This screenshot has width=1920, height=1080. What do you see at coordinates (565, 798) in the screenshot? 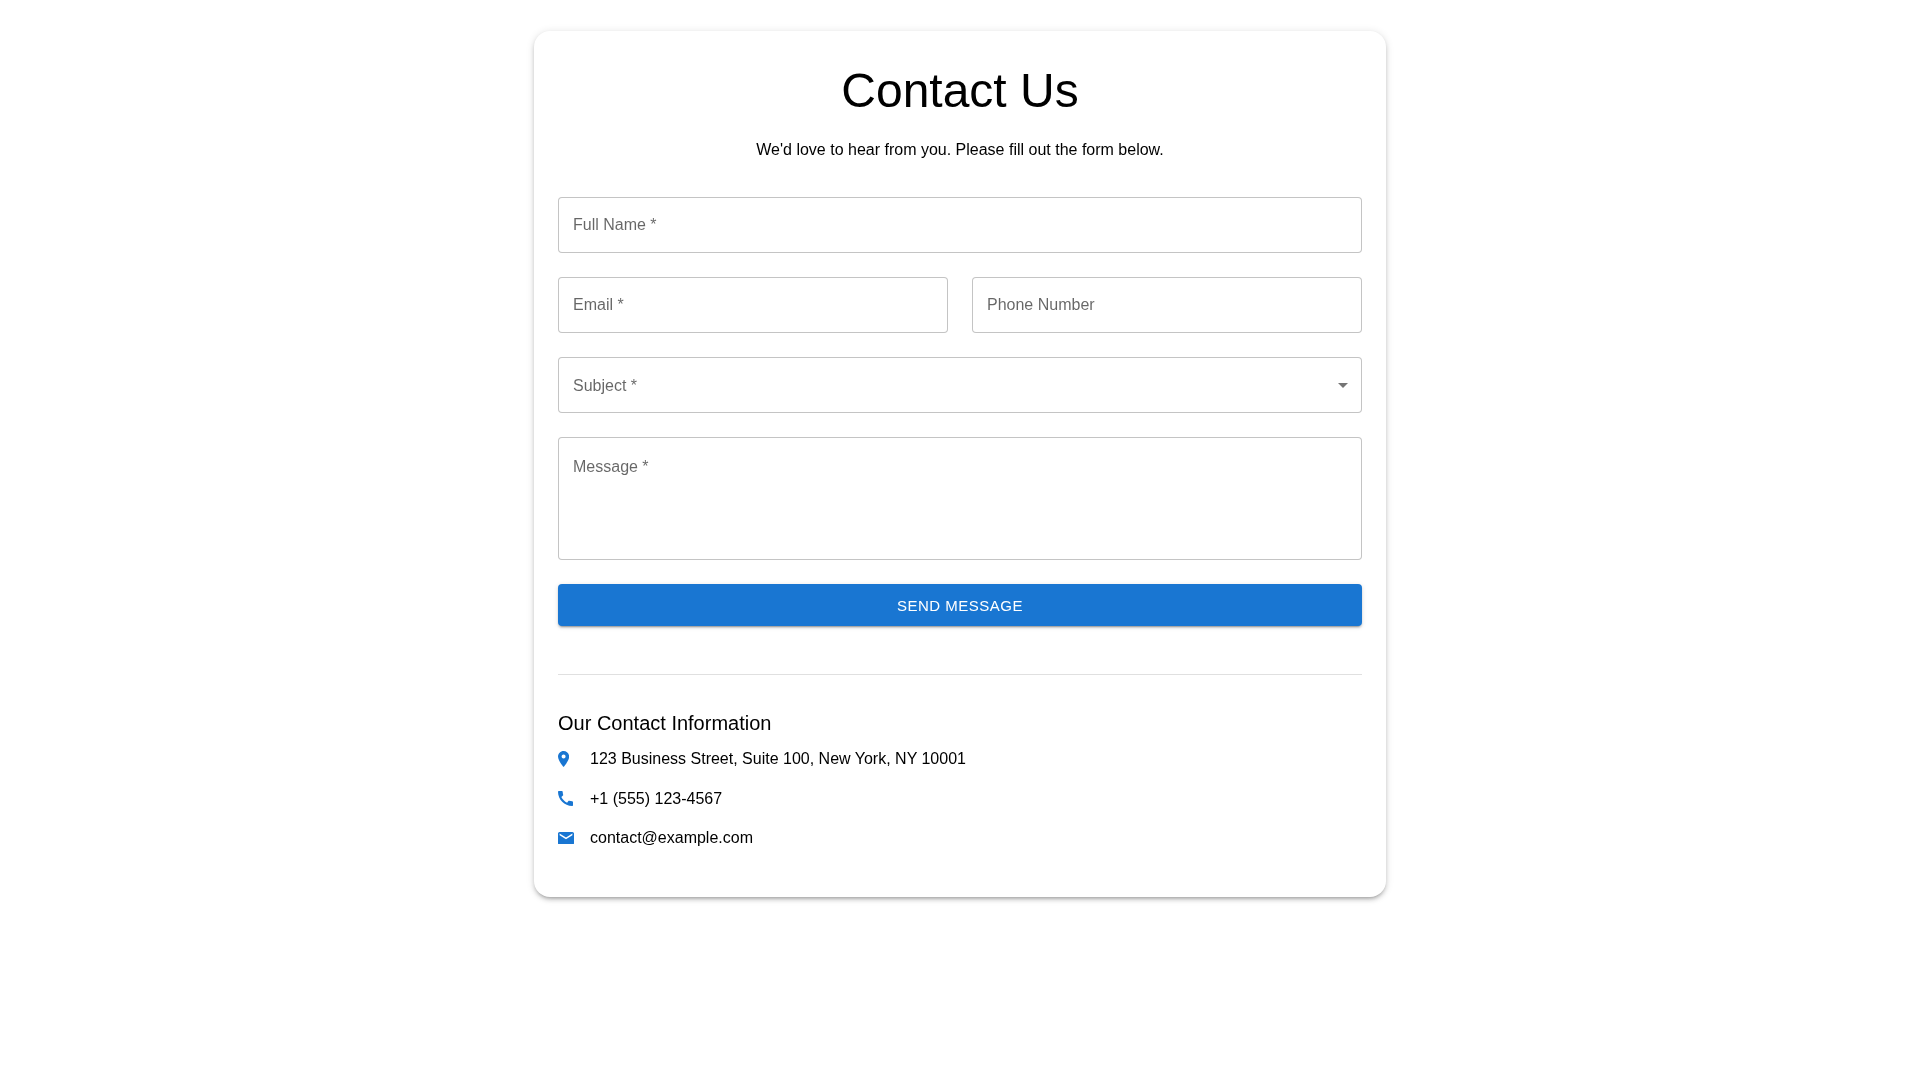
I see `phone-icon` at bounding box center [565, 798].